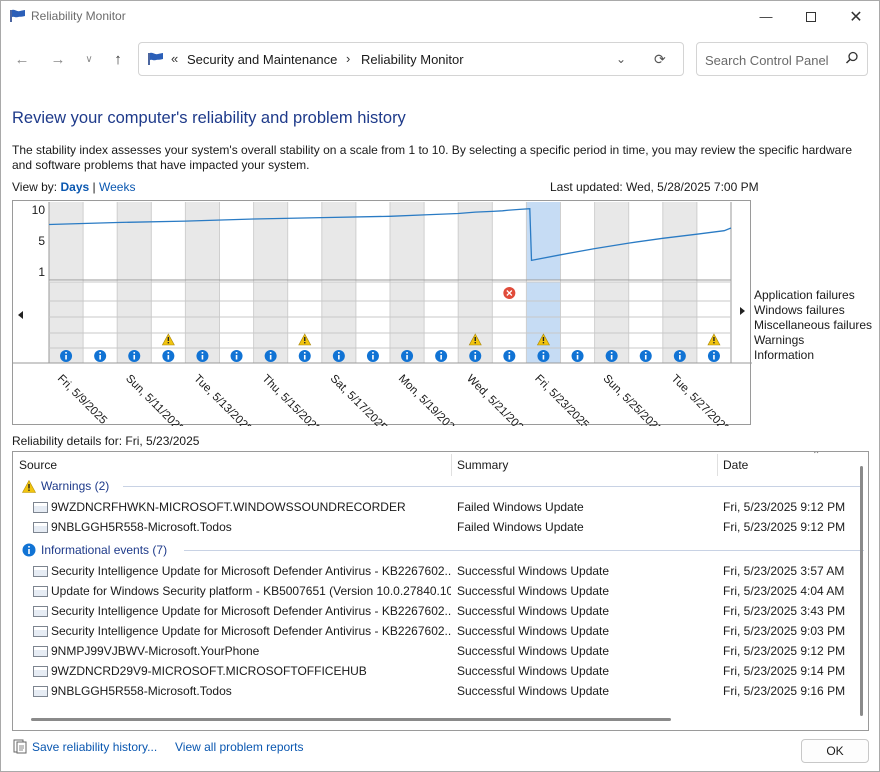 Image resolution: width=880 pixels, height=772 pixels. I want to click on sort-up-icon: ⌃, so click(816, 456).